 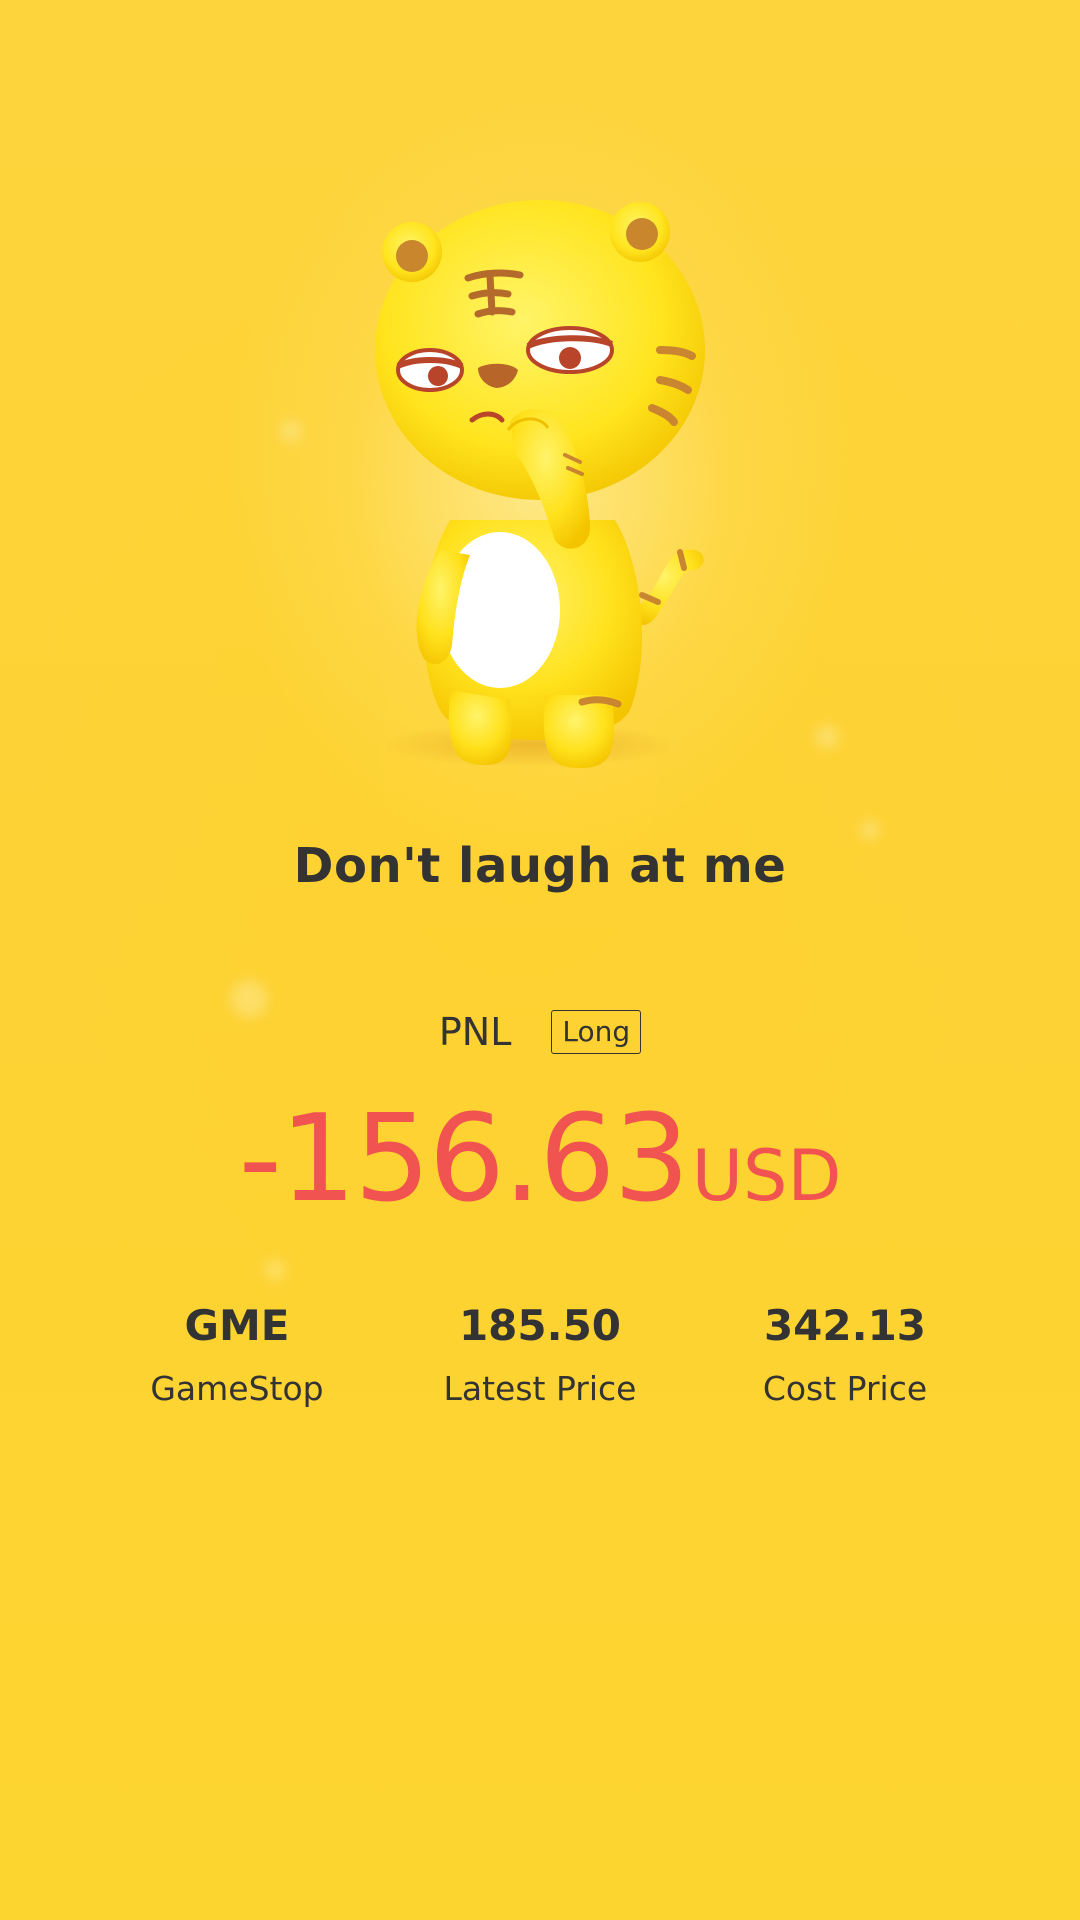 I want to click on cost-price-label: Cost Price, so click(x=845, y=1388).